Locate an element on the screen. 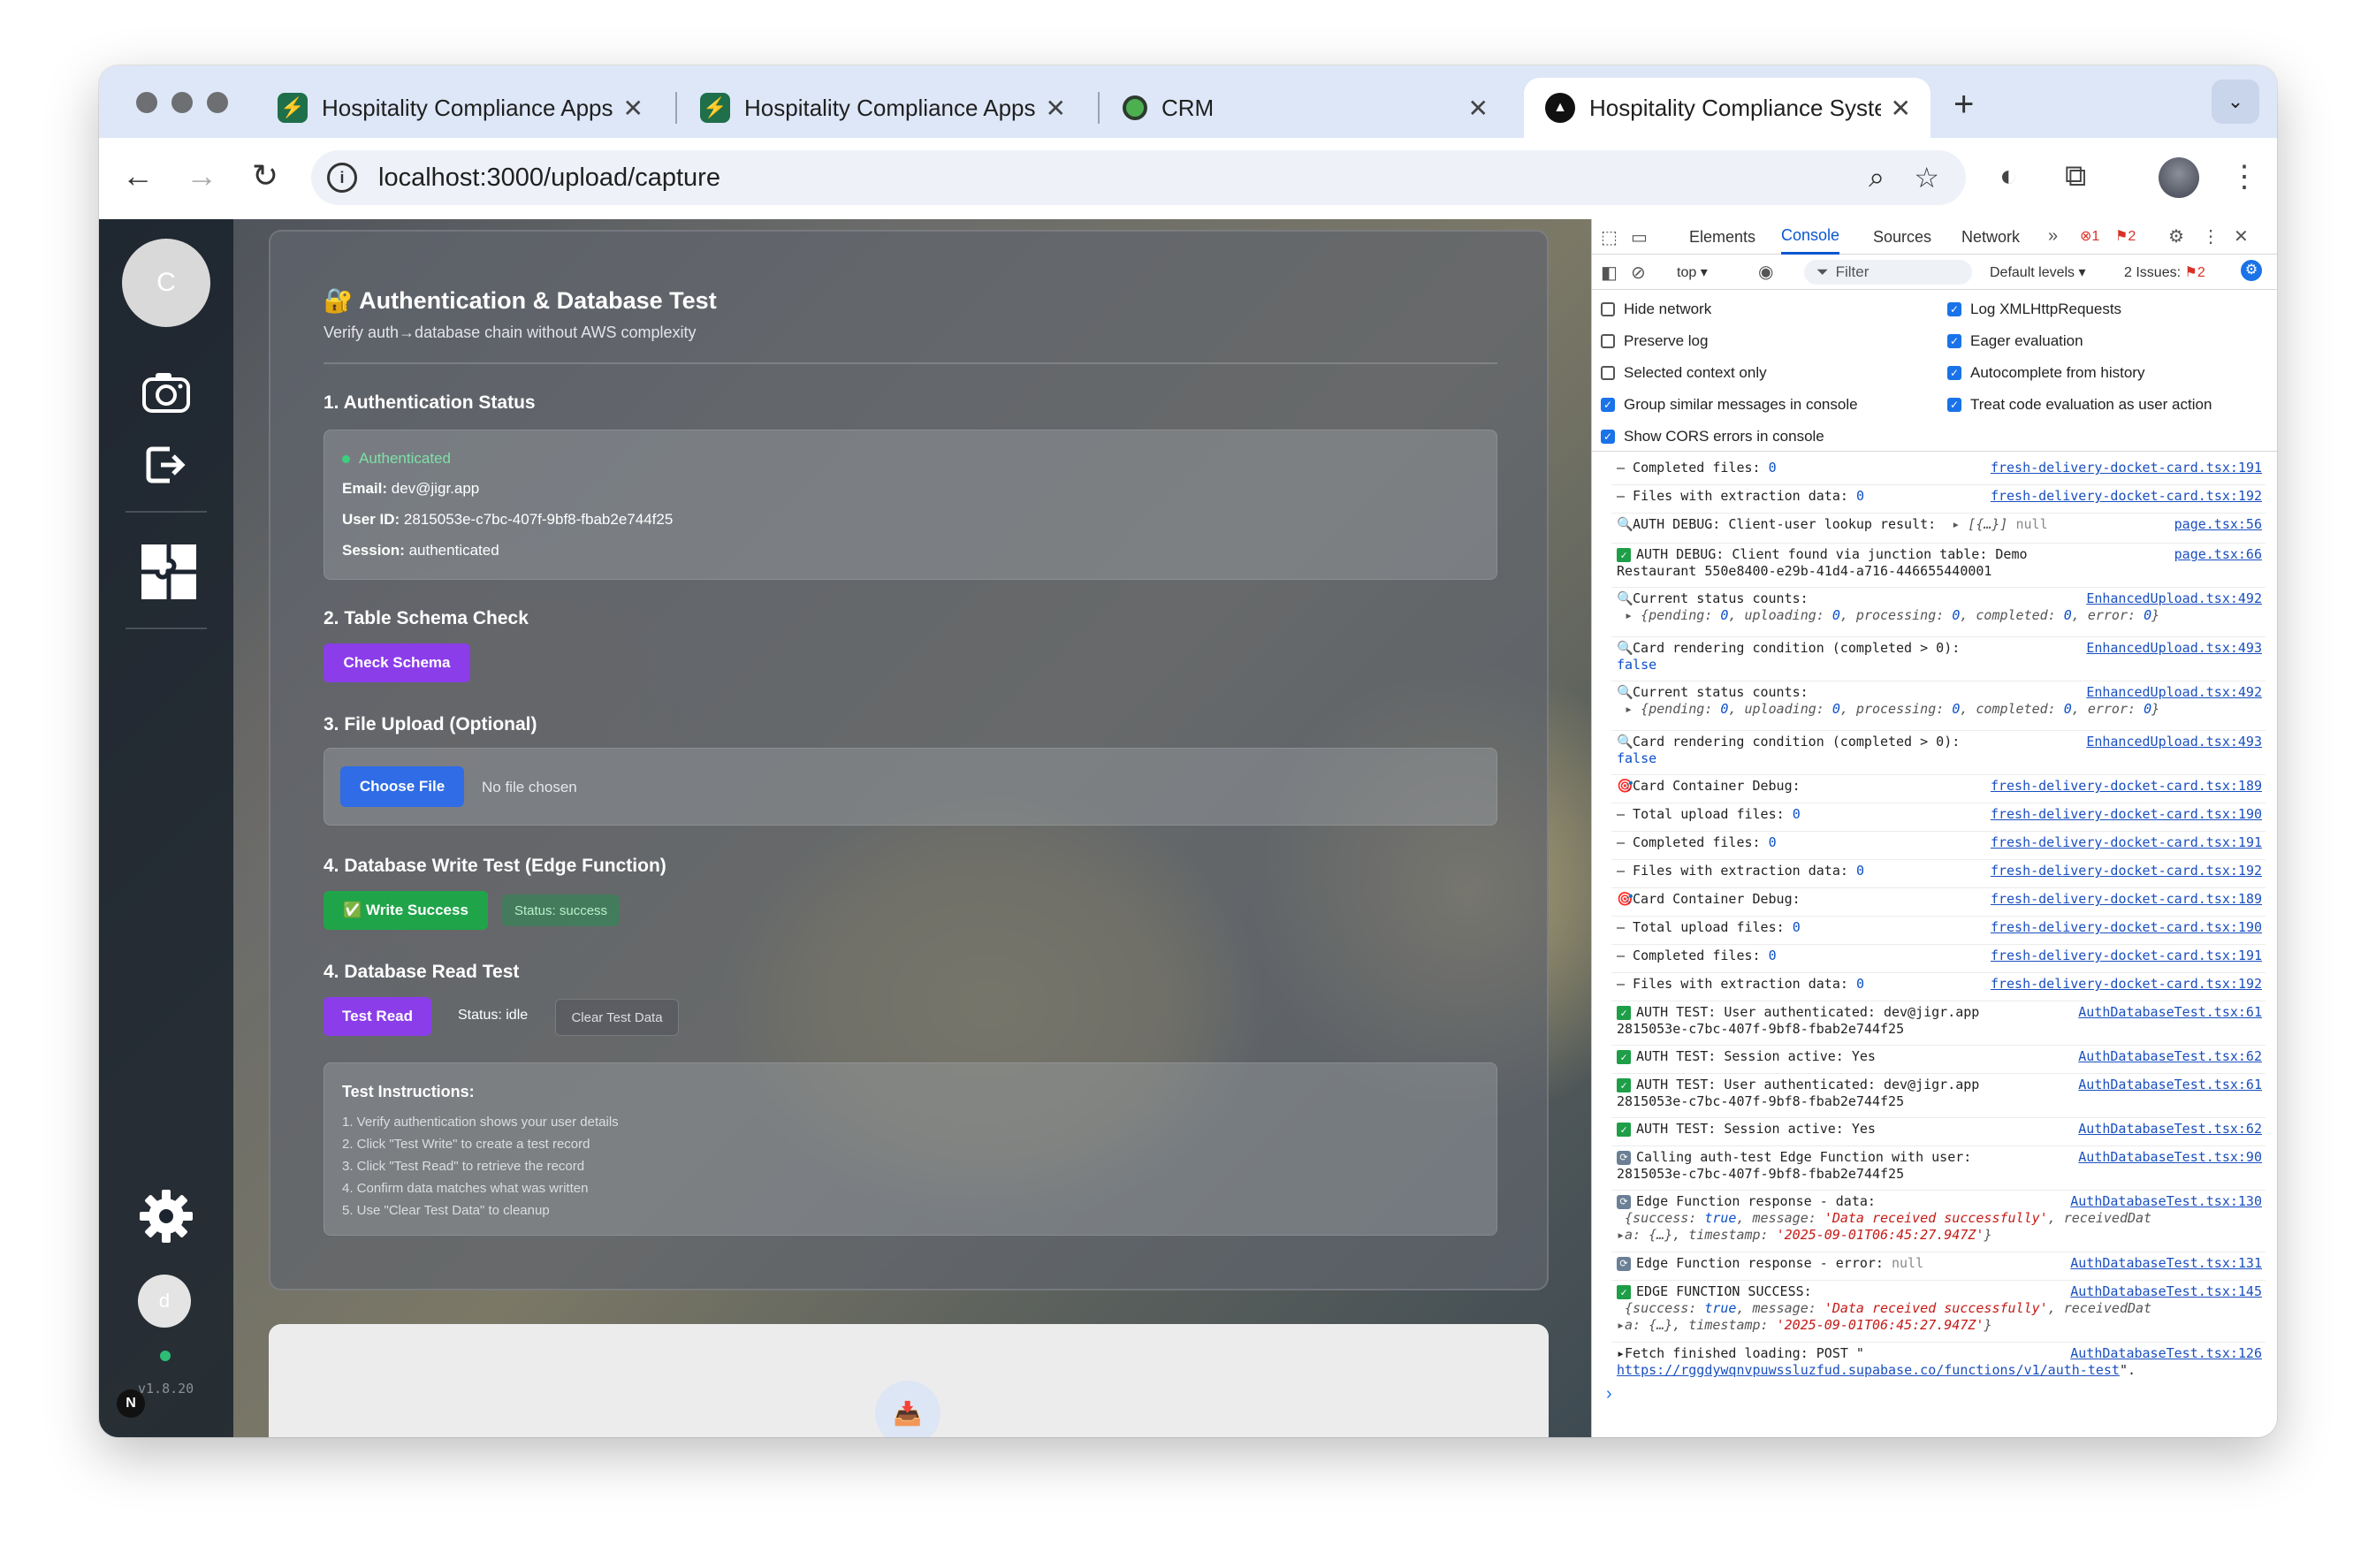 This screenshot has height=1568, width=2376. puzzle-icon is located at coordinates (169, 572).